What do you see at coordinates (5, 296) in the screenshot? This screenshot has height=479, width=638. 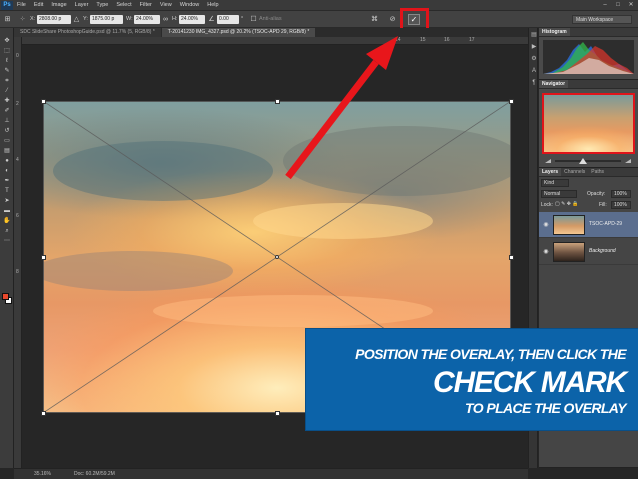 I see `foreground-color-swatch` at bounding box center [5, 296].